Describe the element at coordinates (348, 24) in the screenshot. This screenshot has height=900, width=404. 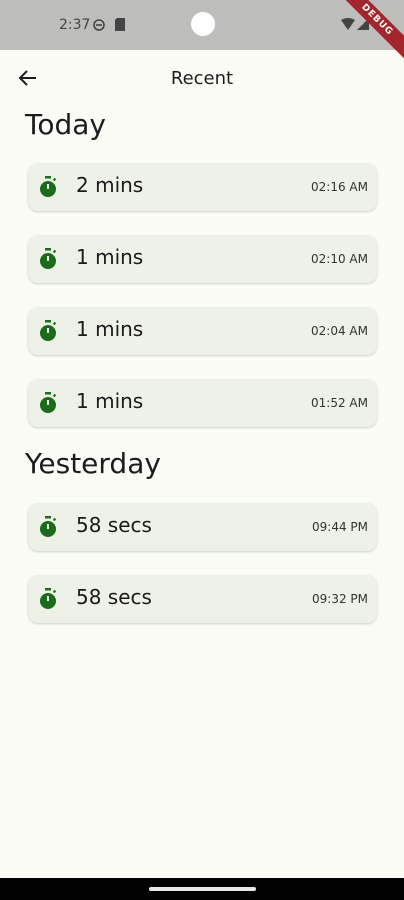
I see `wifi-icon` at that location.